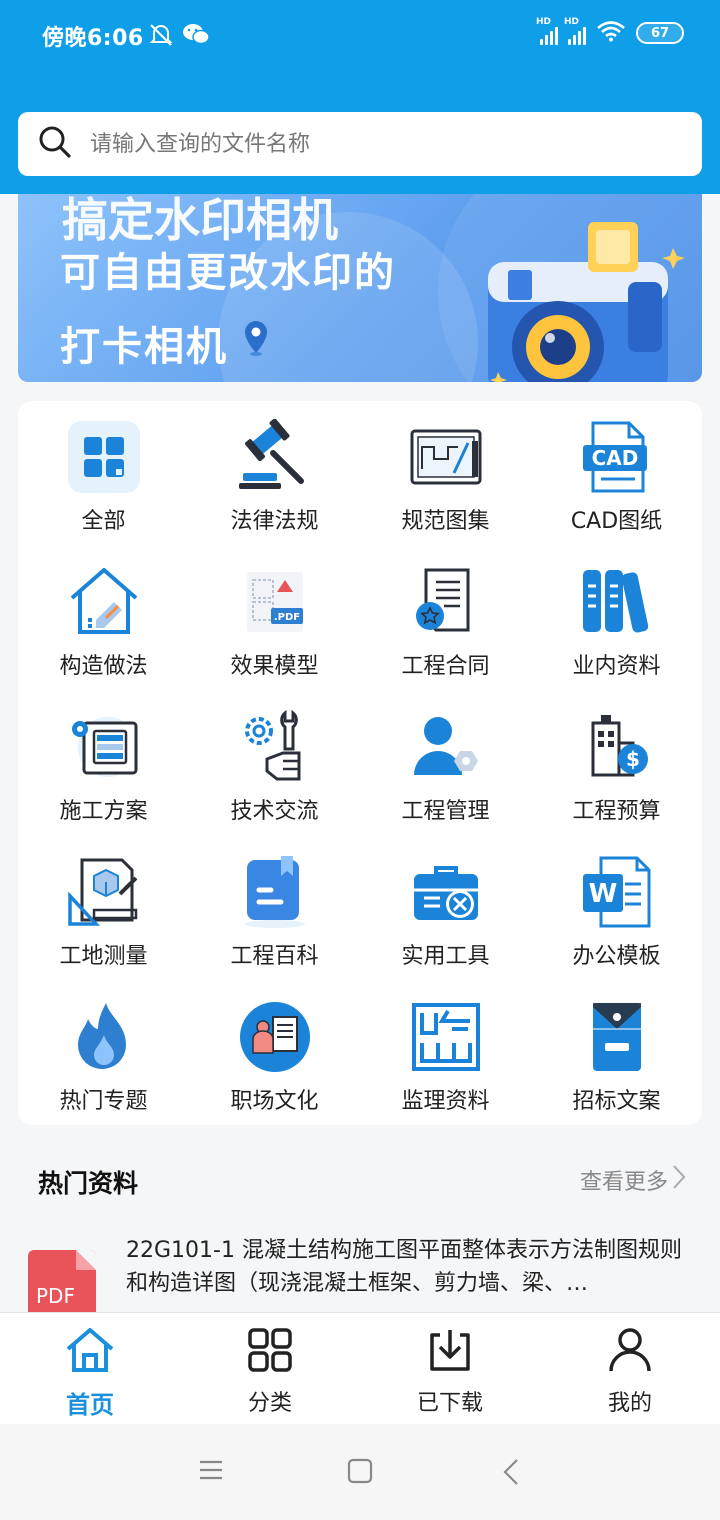 The width and height of the screenshot is (720, 1520). What do you see at coordinates (274, 956) in the screenshot?
I see `category-label: 工程百科` at bounding box center [274, 956].